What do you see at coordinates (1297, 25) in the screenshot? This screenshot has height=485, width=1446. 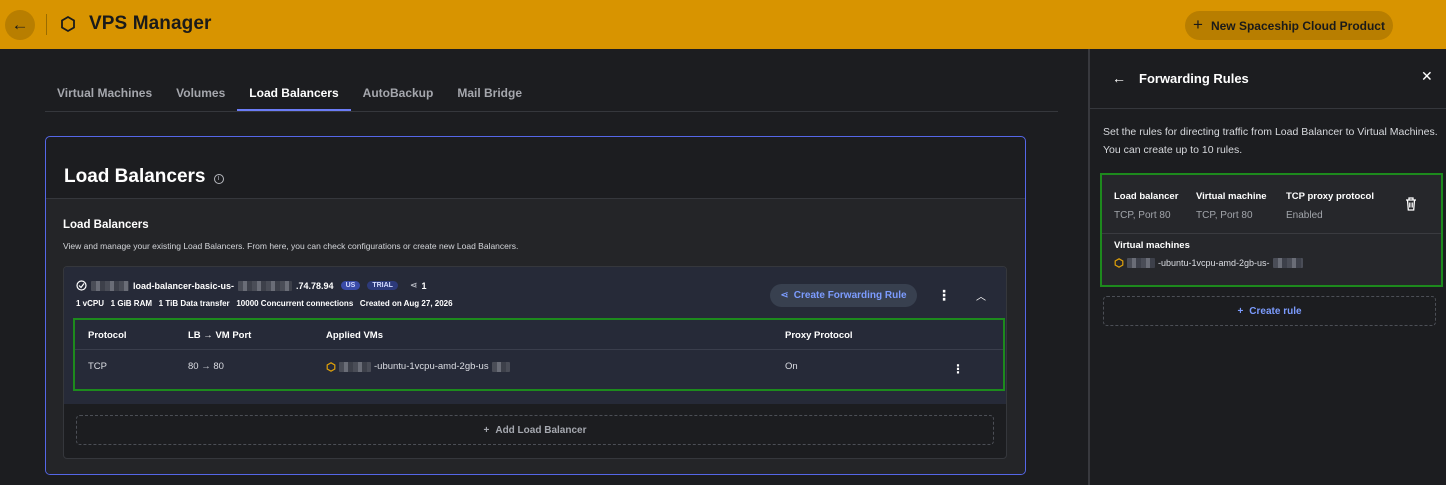 I see `new-product-label: New Spaceship Cloud Product` at bounding box center [1297, 25].